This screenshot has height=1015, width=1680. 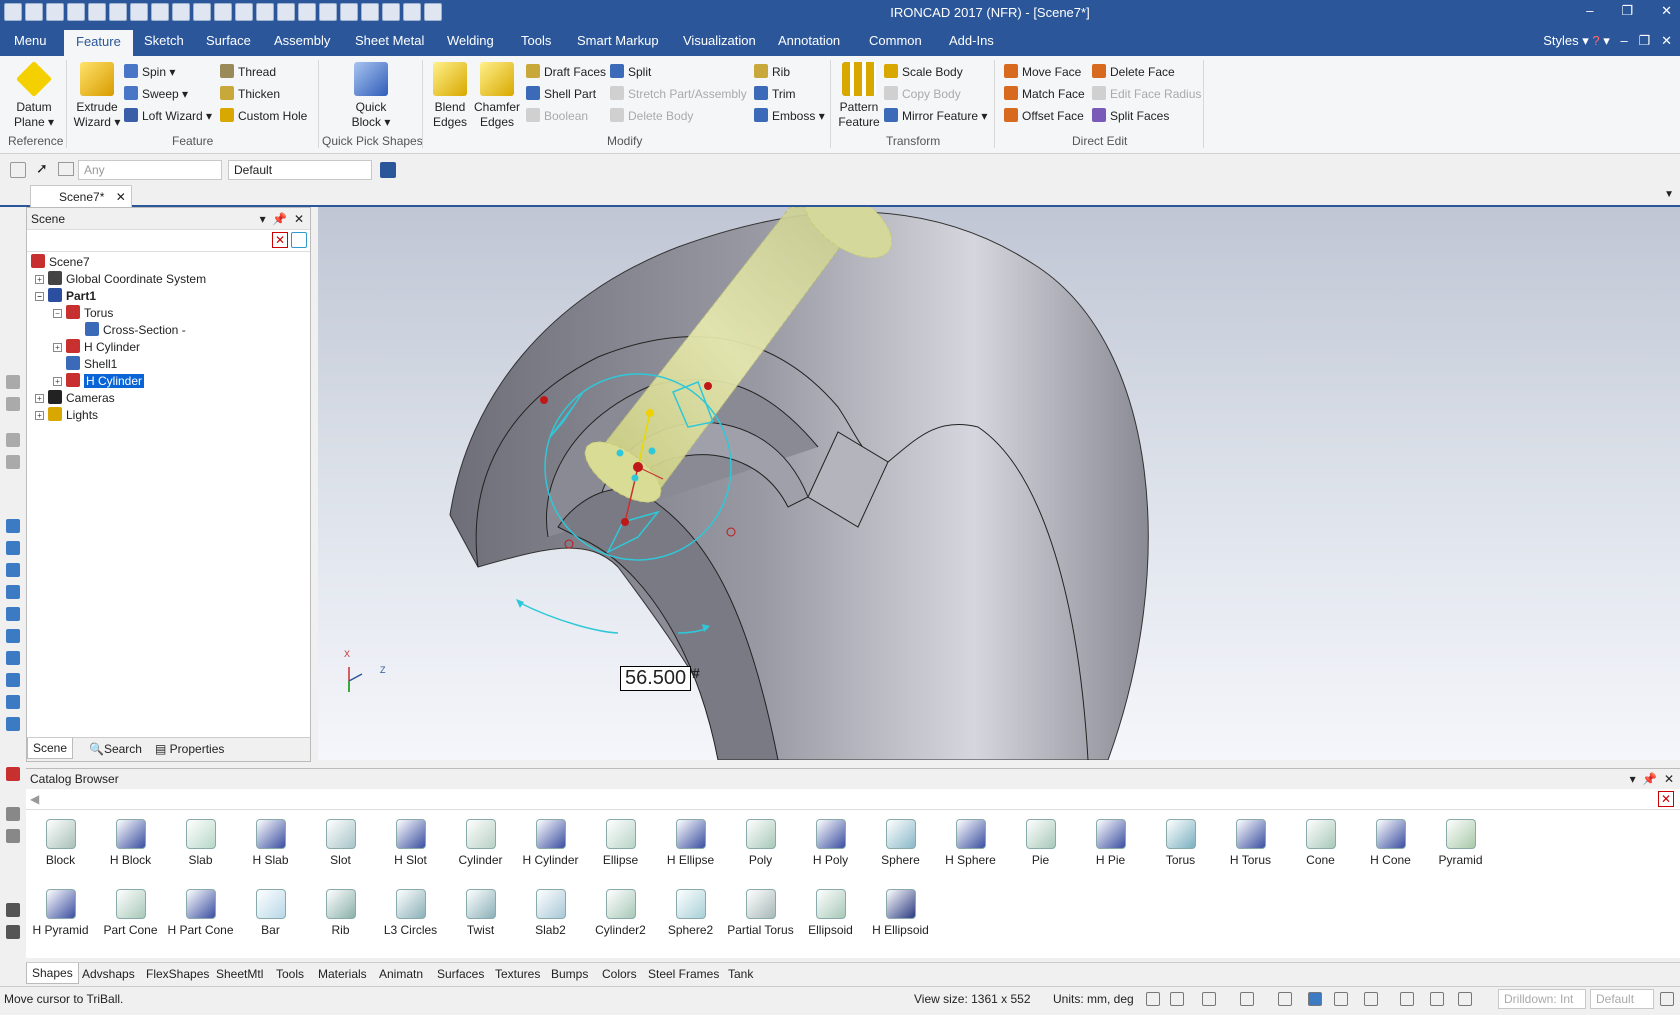 What do you see at coordinates (250, 93) in the screenshot?
I see `thicken-button: Thicken` at bounding box center [250, 93].